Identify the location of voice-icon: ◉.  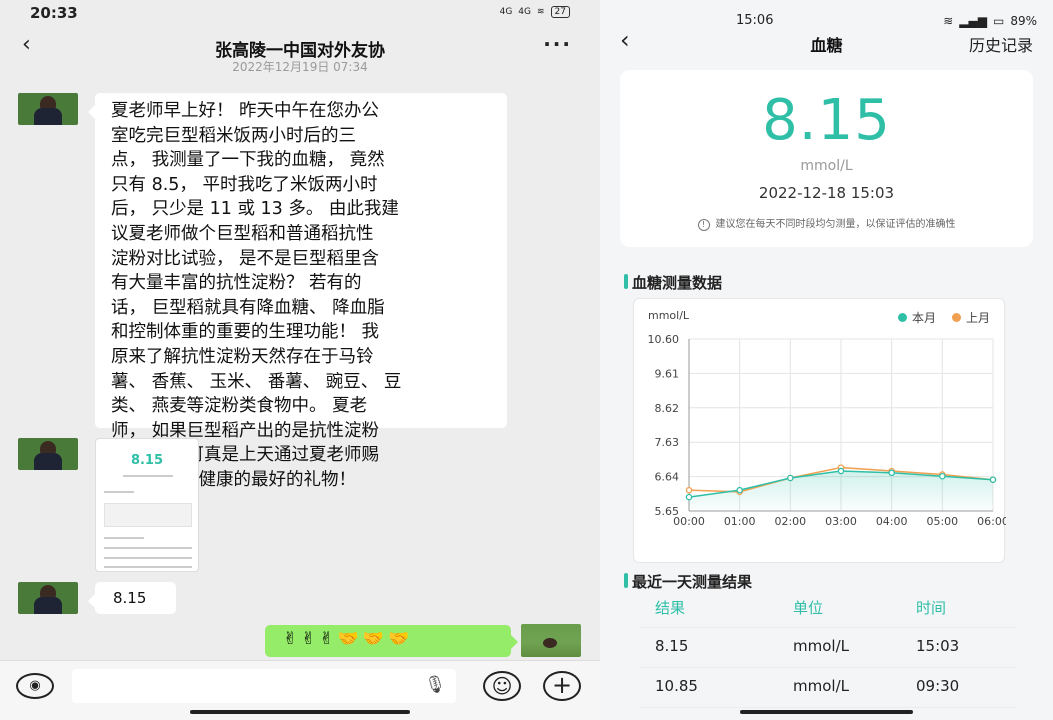
(35, 686).